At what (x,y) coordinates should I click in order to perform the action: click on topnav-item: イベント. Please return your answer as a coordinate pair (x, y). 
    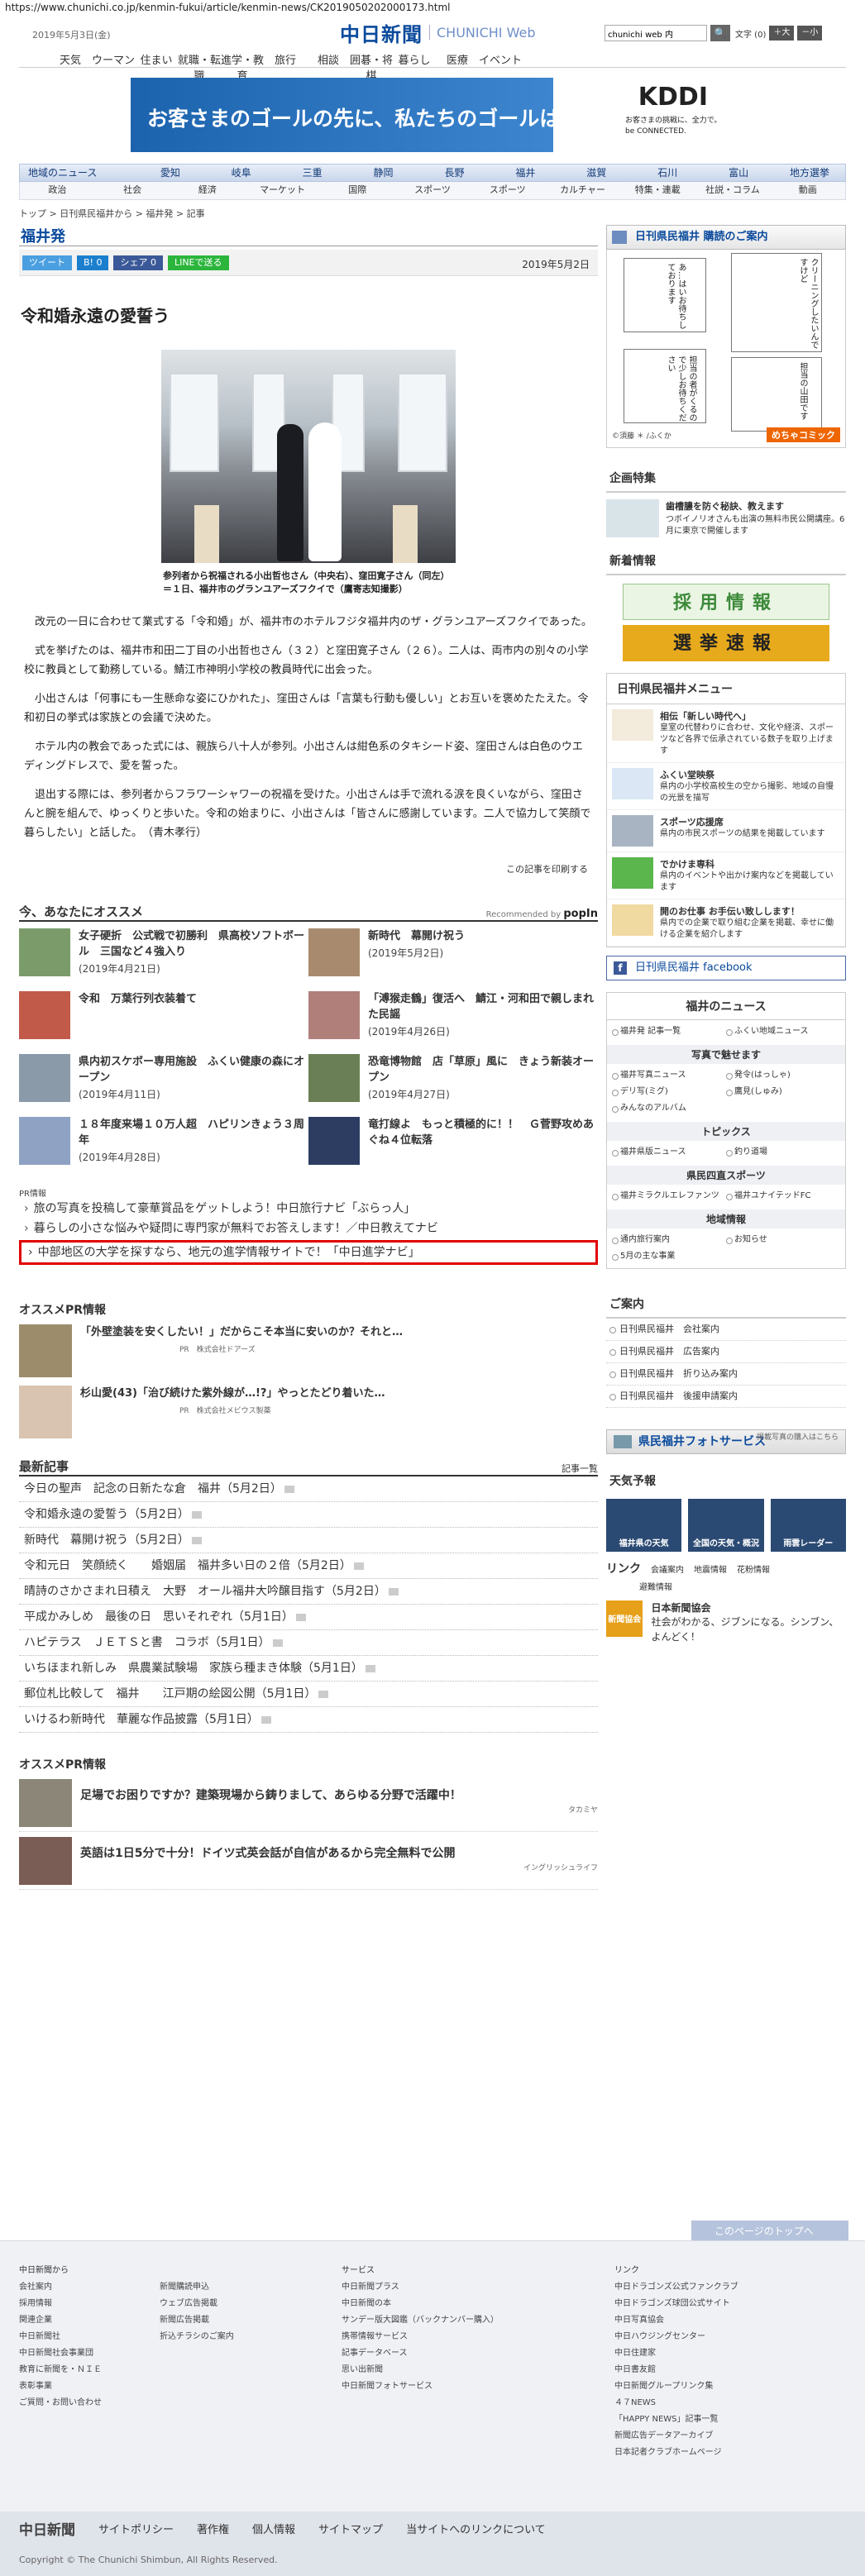
    Looking at the image, I should click on (500, 58).